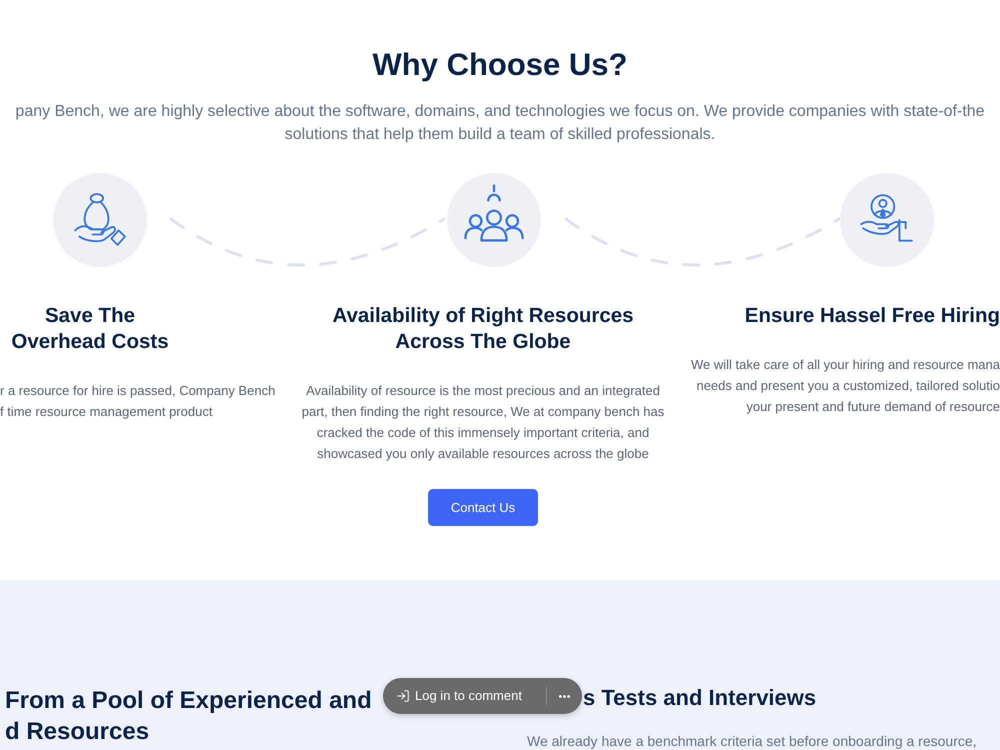 The height and width of the screenshot is (750, 1000). I want to click on contact-us-button: Contact Us, so click(483, 507).